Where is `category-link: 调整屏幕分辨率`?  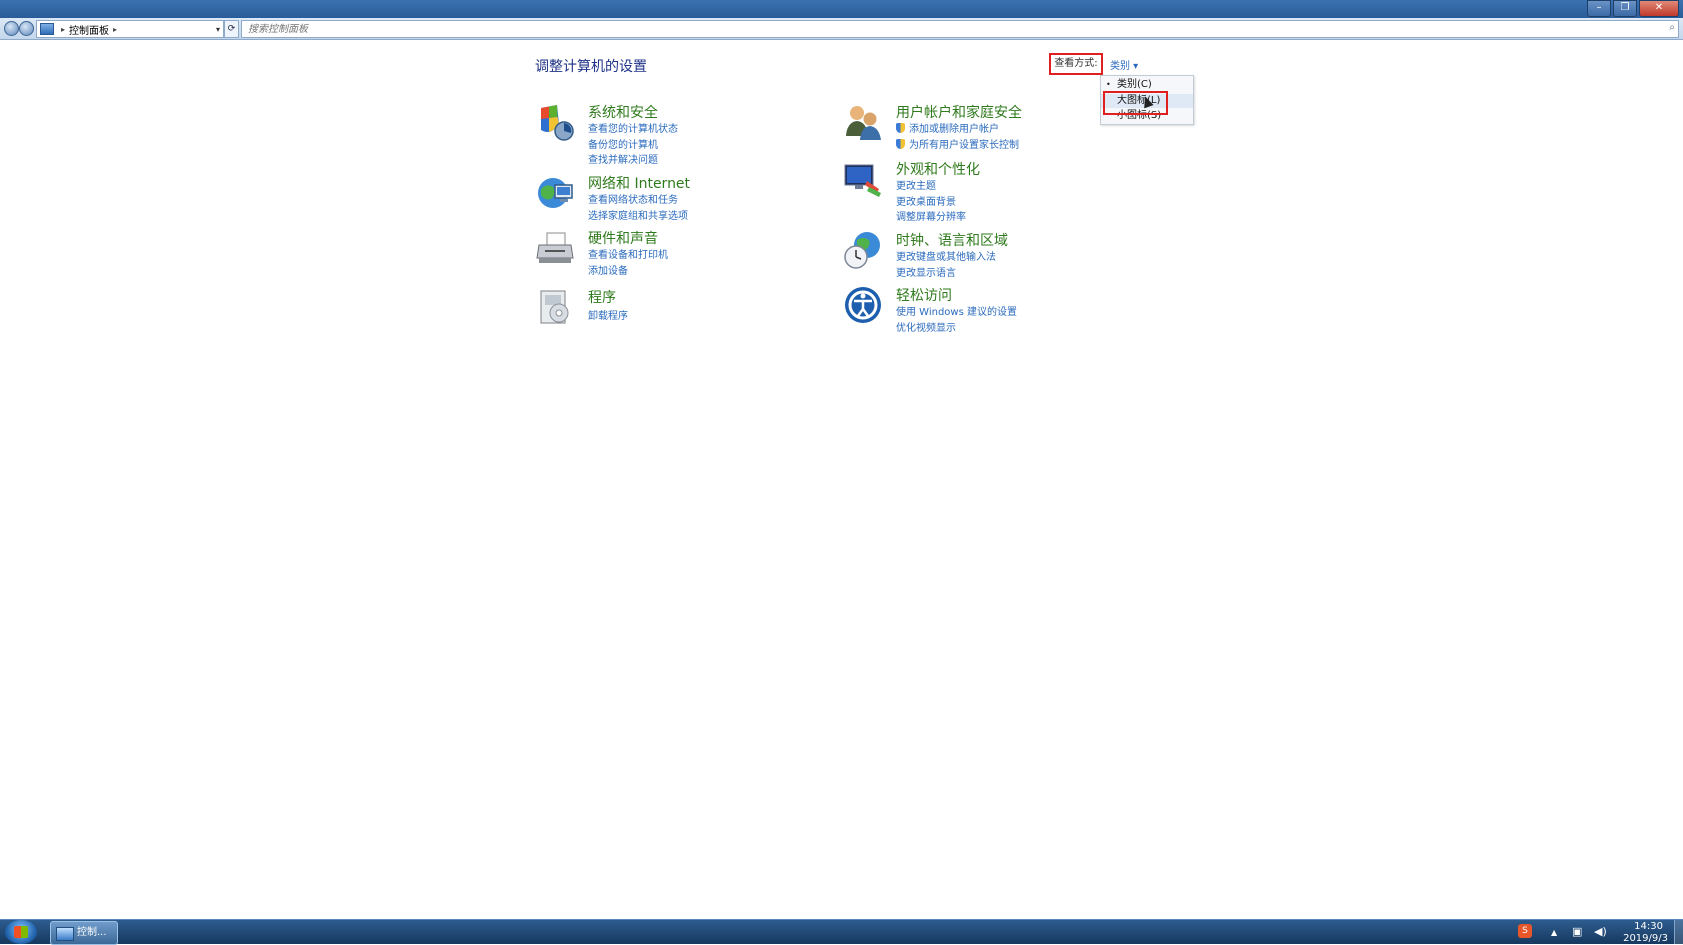
category-link: 调整屏幕分辨率 is located at coordinates (931, 216).